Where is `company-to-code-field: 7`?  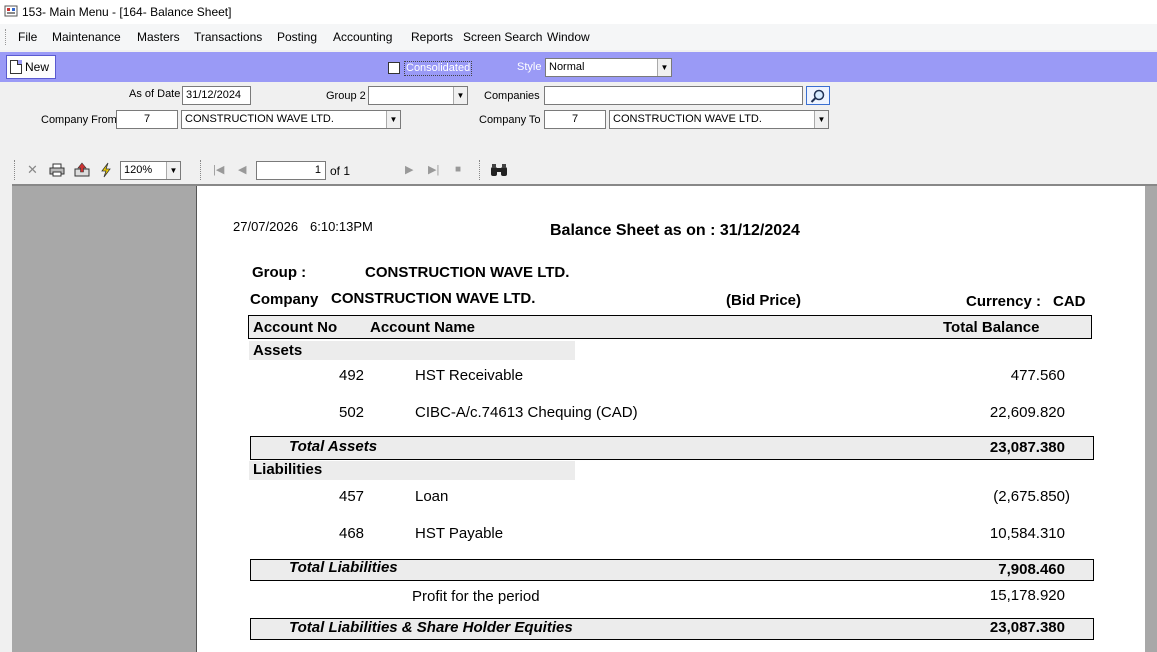
company-to-code-field: 7 is located at coordinates (575, 119).